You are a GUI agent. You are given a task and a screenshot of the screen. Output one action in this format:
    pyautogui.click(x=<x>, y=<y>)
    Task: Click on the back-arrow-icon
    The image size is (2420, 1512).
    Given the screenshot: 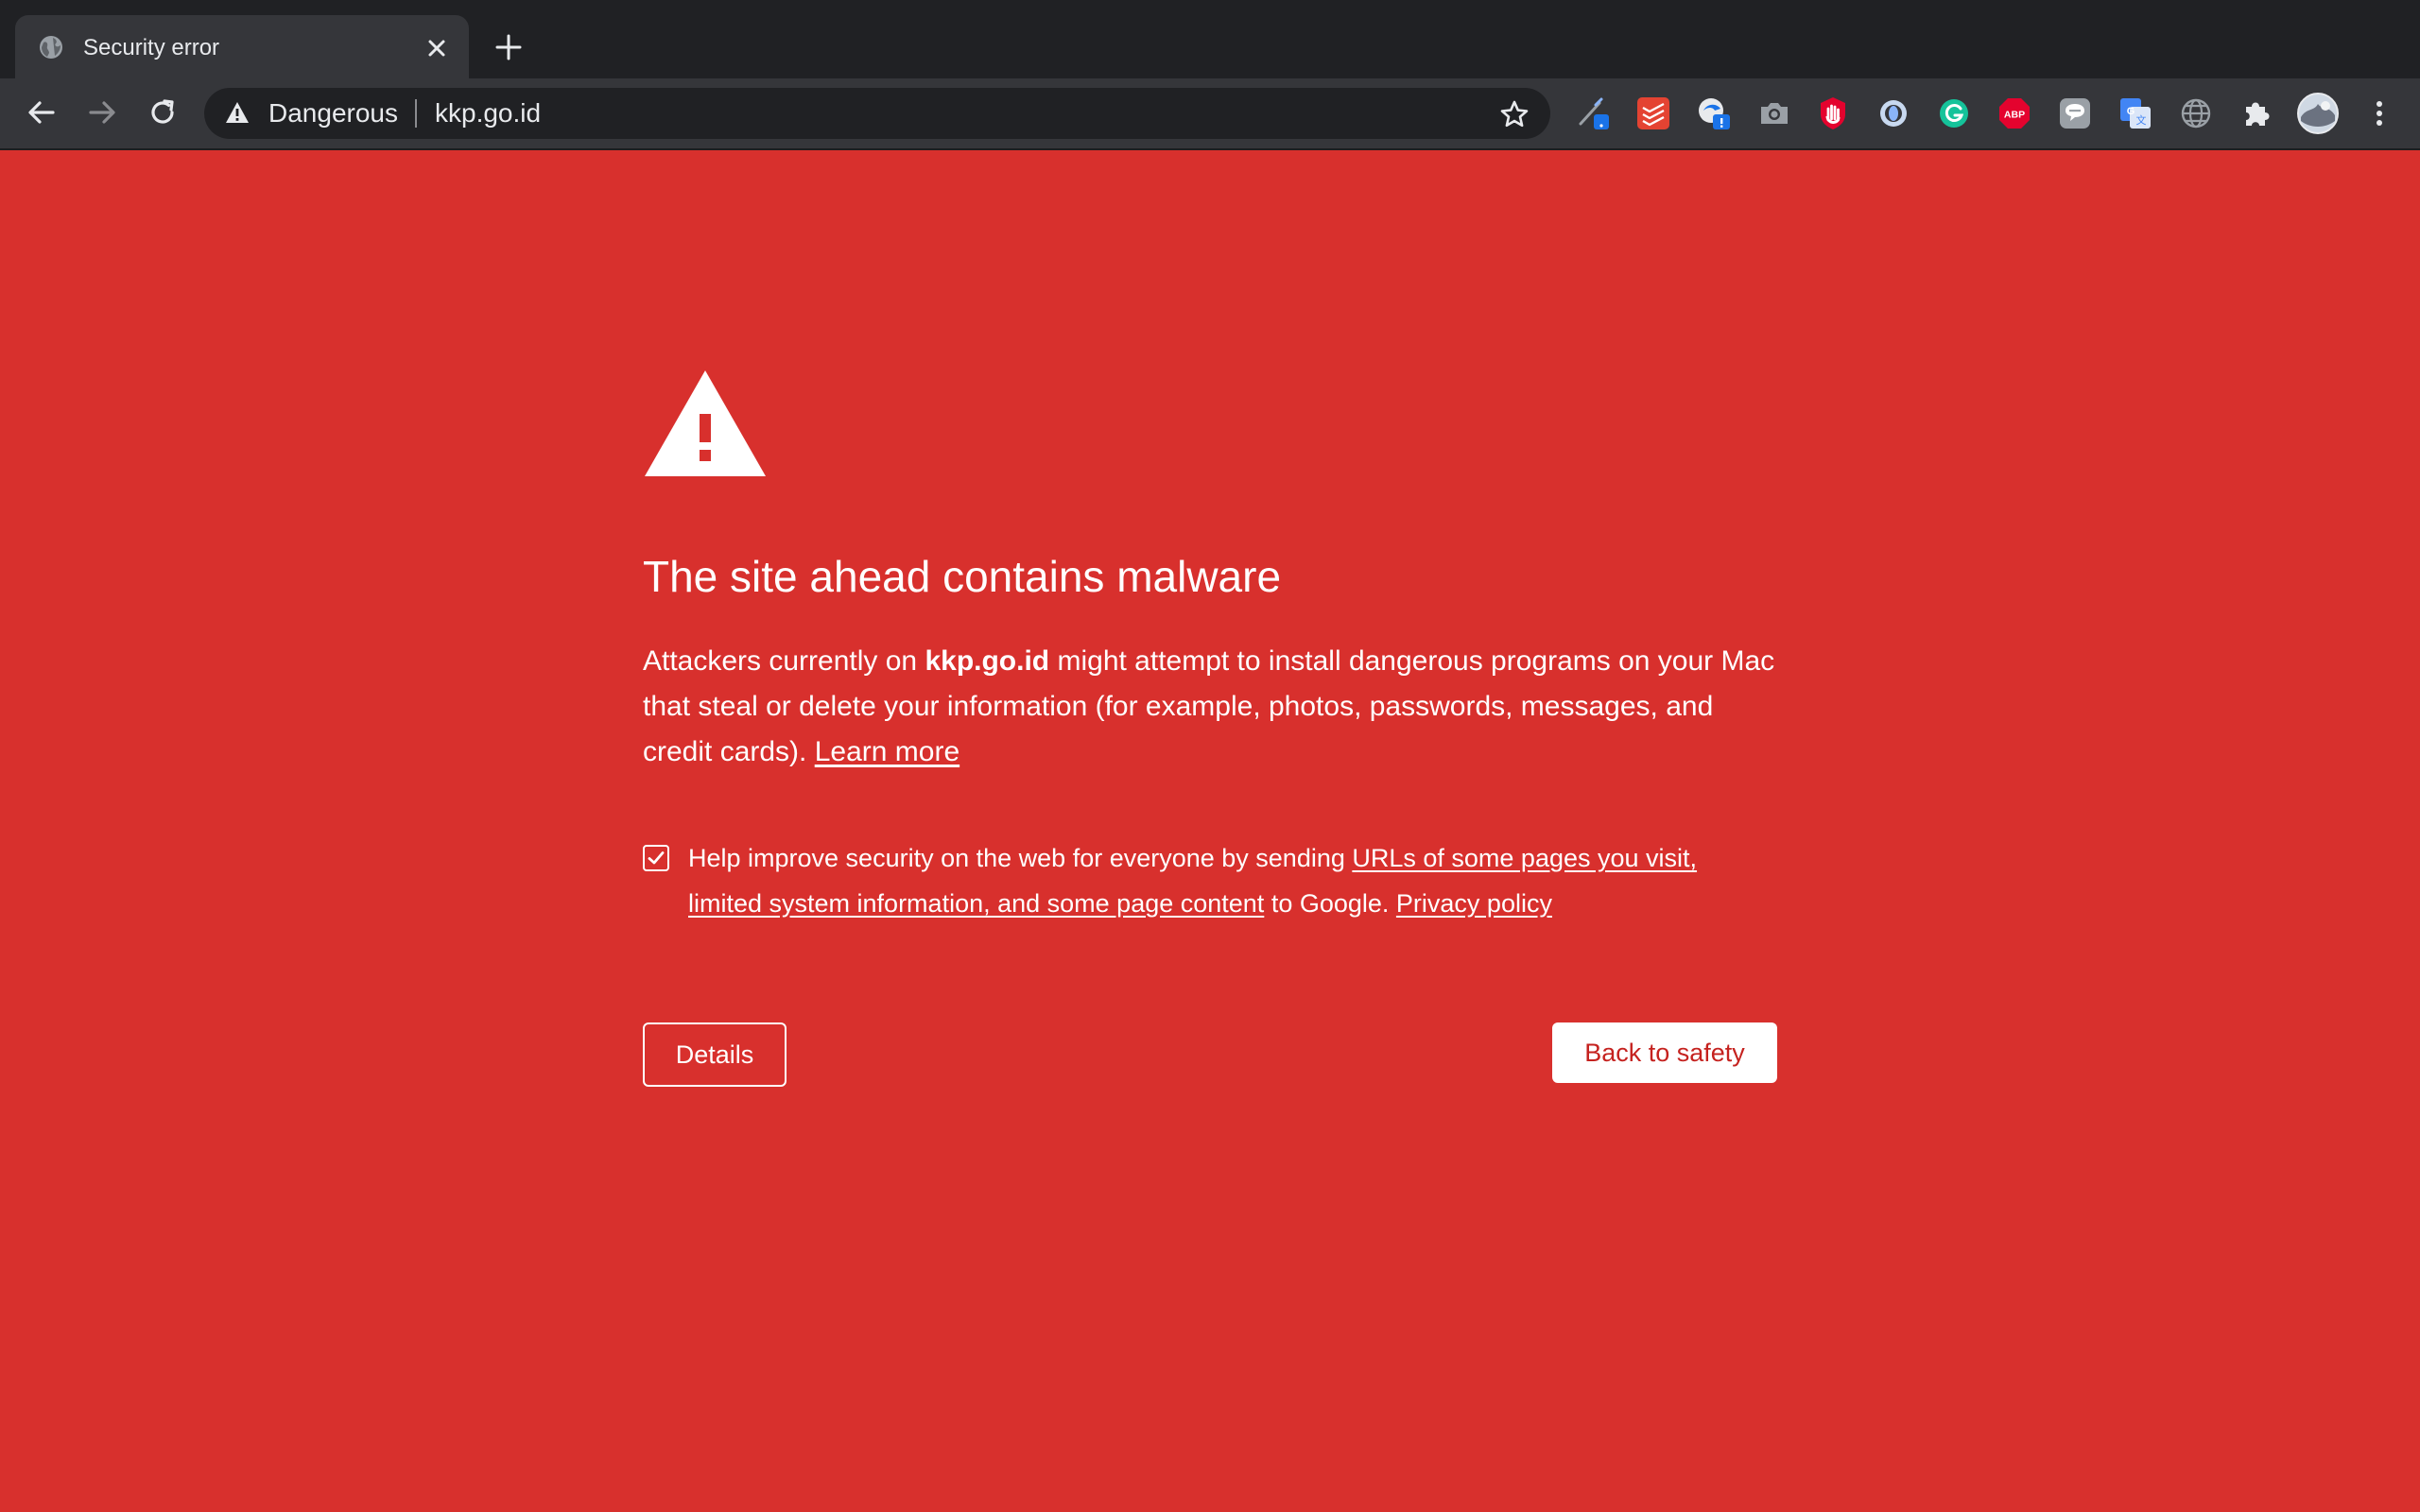 What is the action you would take?
    pyautogui.click(x=42, y=112)
    